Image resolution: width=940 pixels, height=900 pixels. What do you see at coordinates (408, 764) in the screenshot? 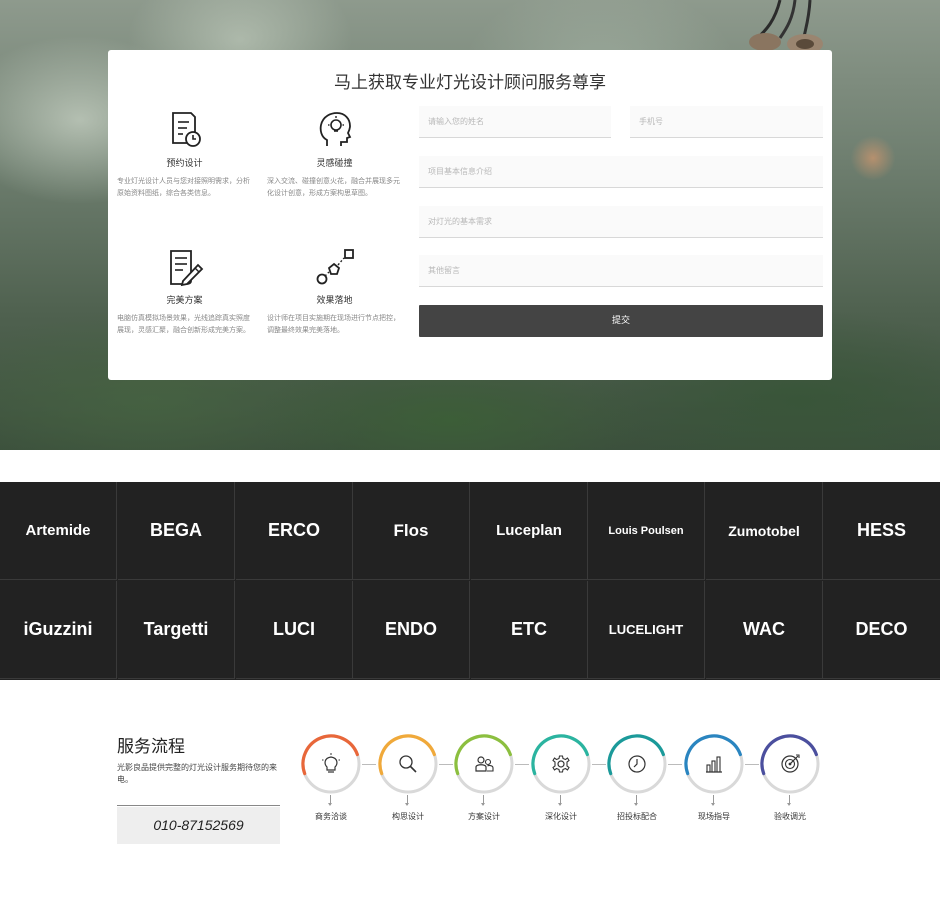
I see `magnifier-icon` at bounding box center [408, 764].